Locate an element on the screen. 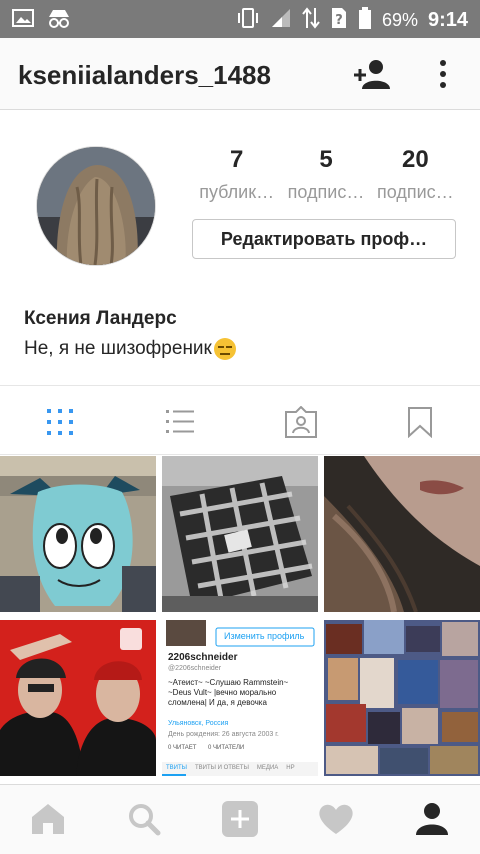 This screenshot has width=480, height=854. screenshot-followers: 0 ЧИТАТЕЛИ is located at coordinates (226, 748).